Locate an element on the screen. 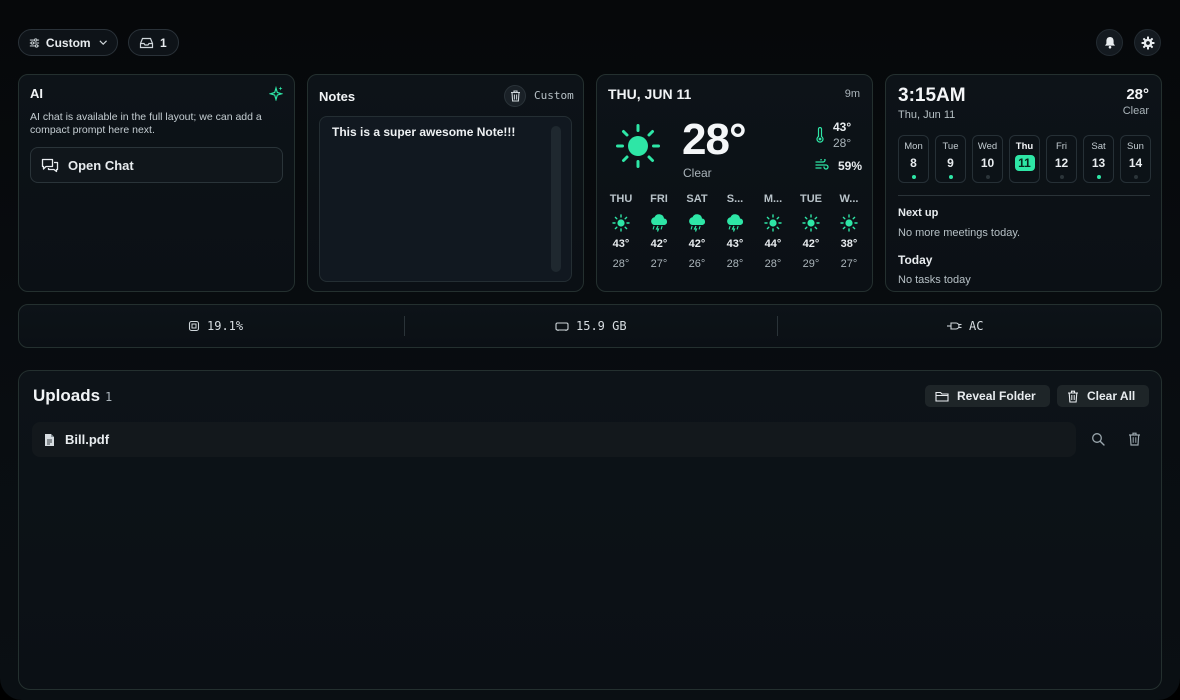 The image size is (1180, 700). notifications-button is located at coordinates (1109, 42).